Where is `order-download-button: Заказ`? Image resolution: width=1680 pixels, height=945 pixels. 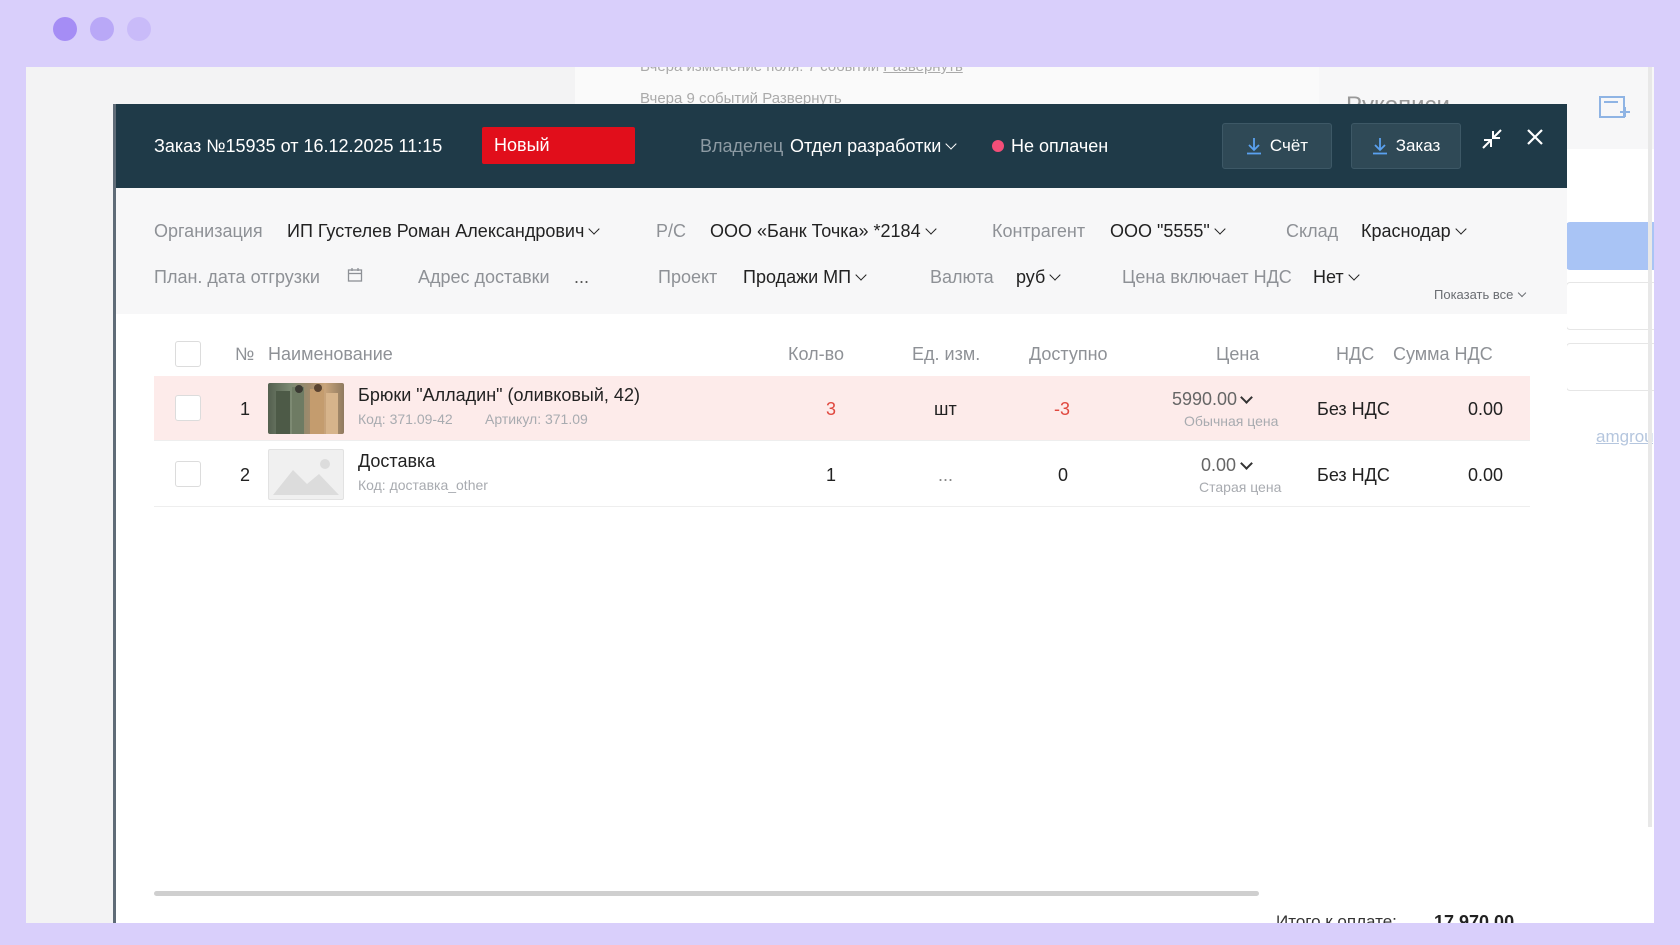
order-download-button: Заказ is located at coordinates (1406, 146).